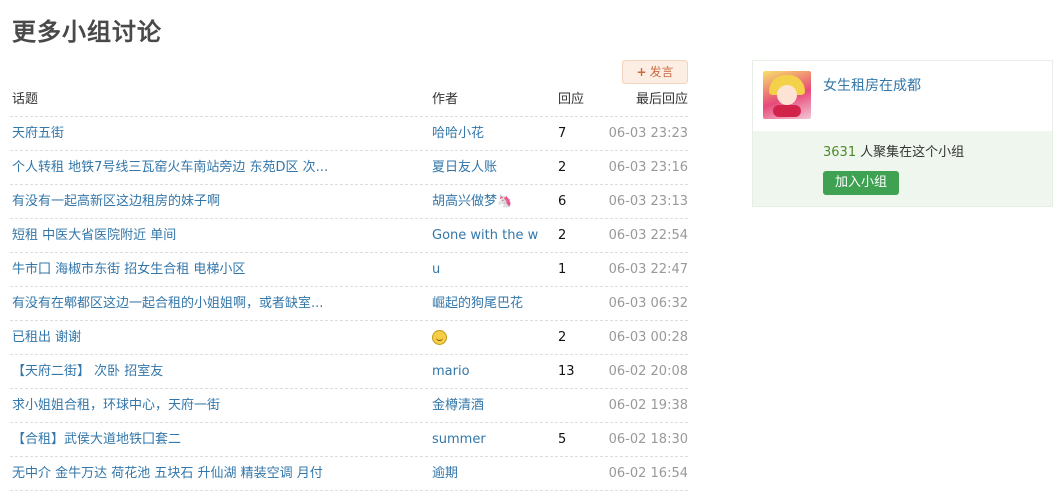 The image size is (1058, 491). I want to click on topic-link: 求小姐姐合租，环球中心，天府一街, so click(212, 405).